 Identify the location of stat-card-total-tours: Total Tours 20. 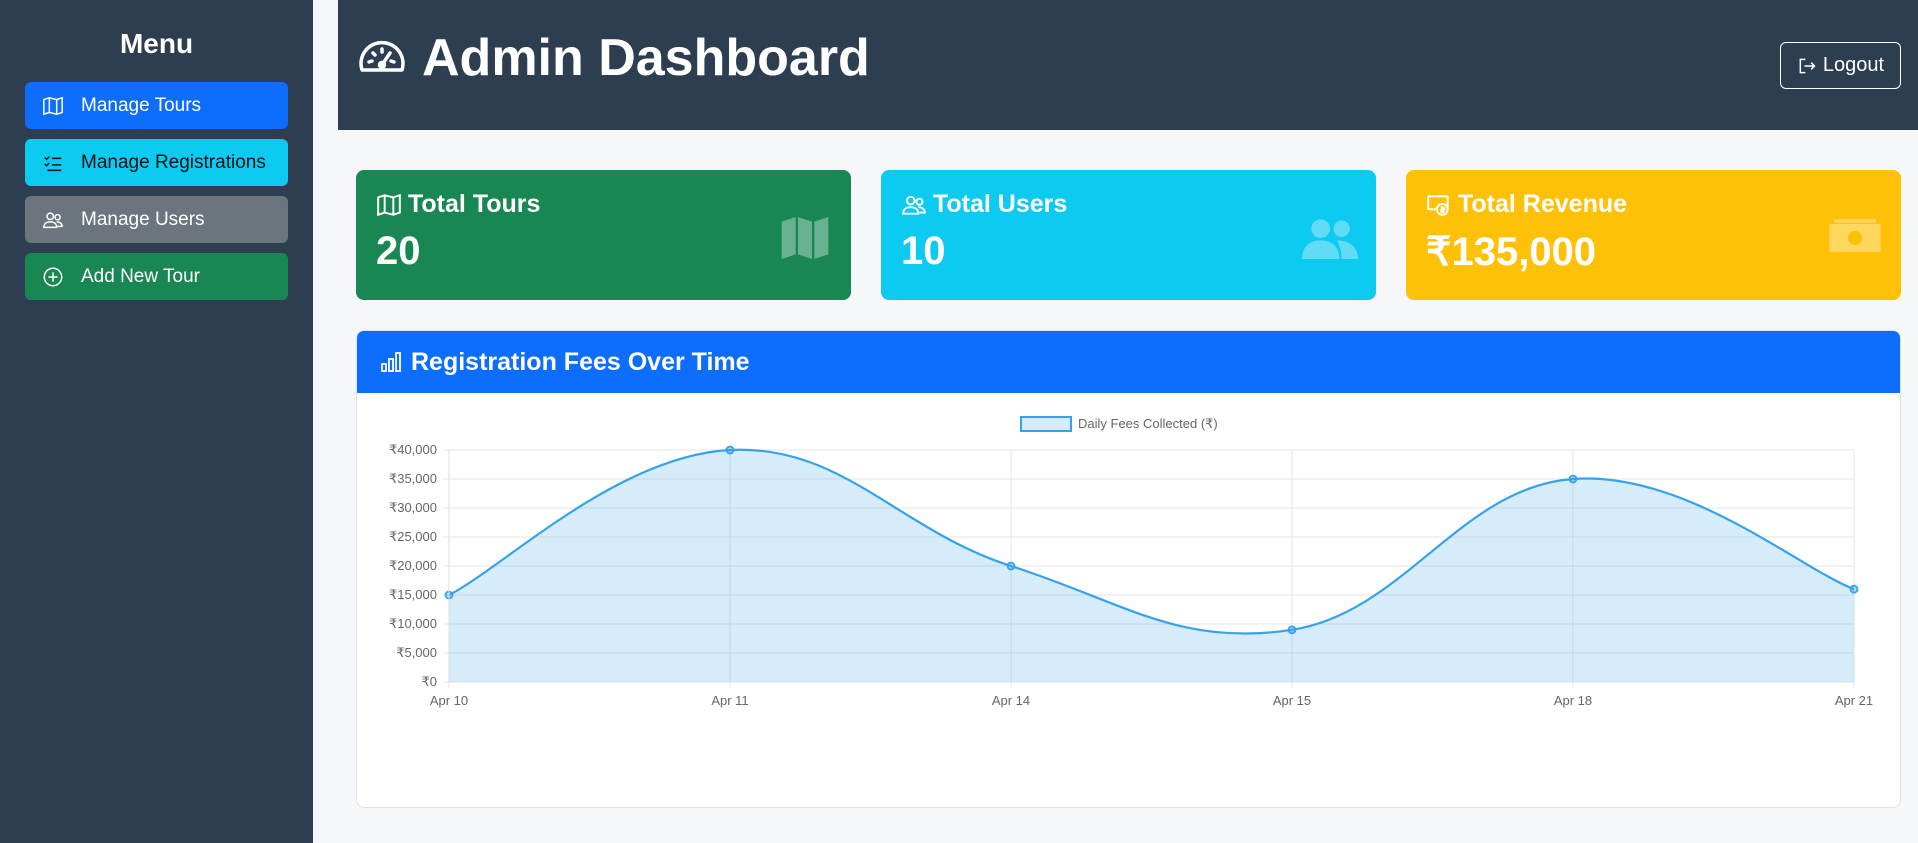
(603, 235).